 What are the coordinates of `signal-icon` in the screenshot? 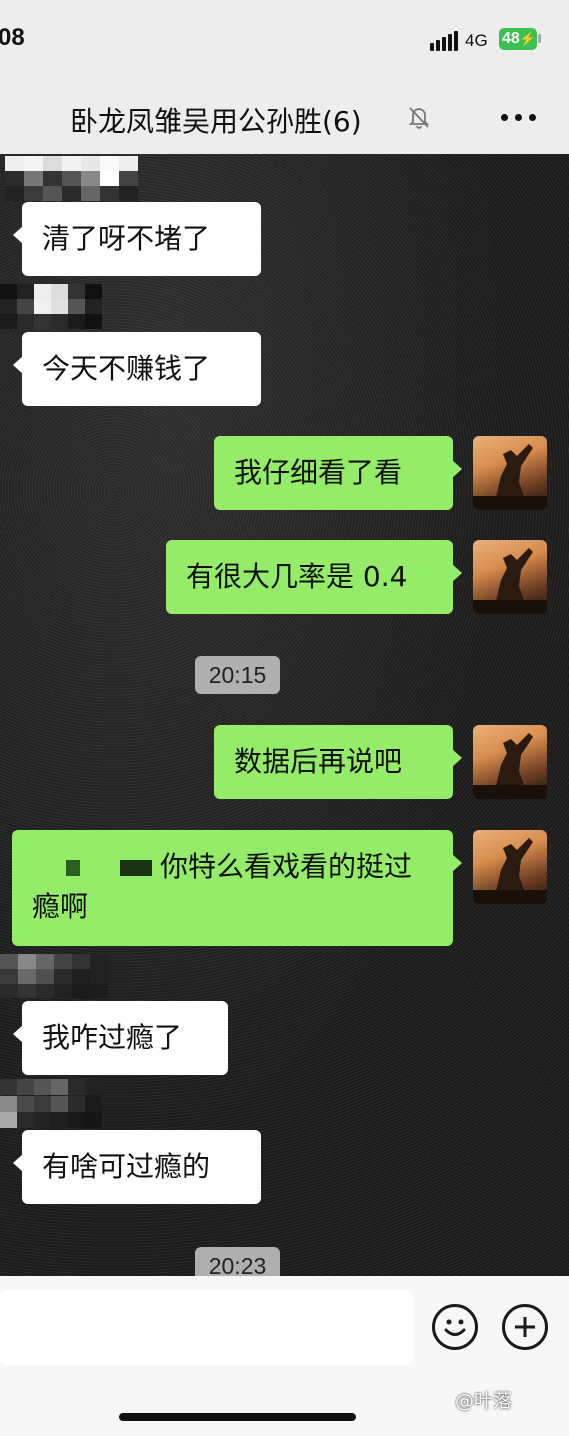 It's located at (444, 41).